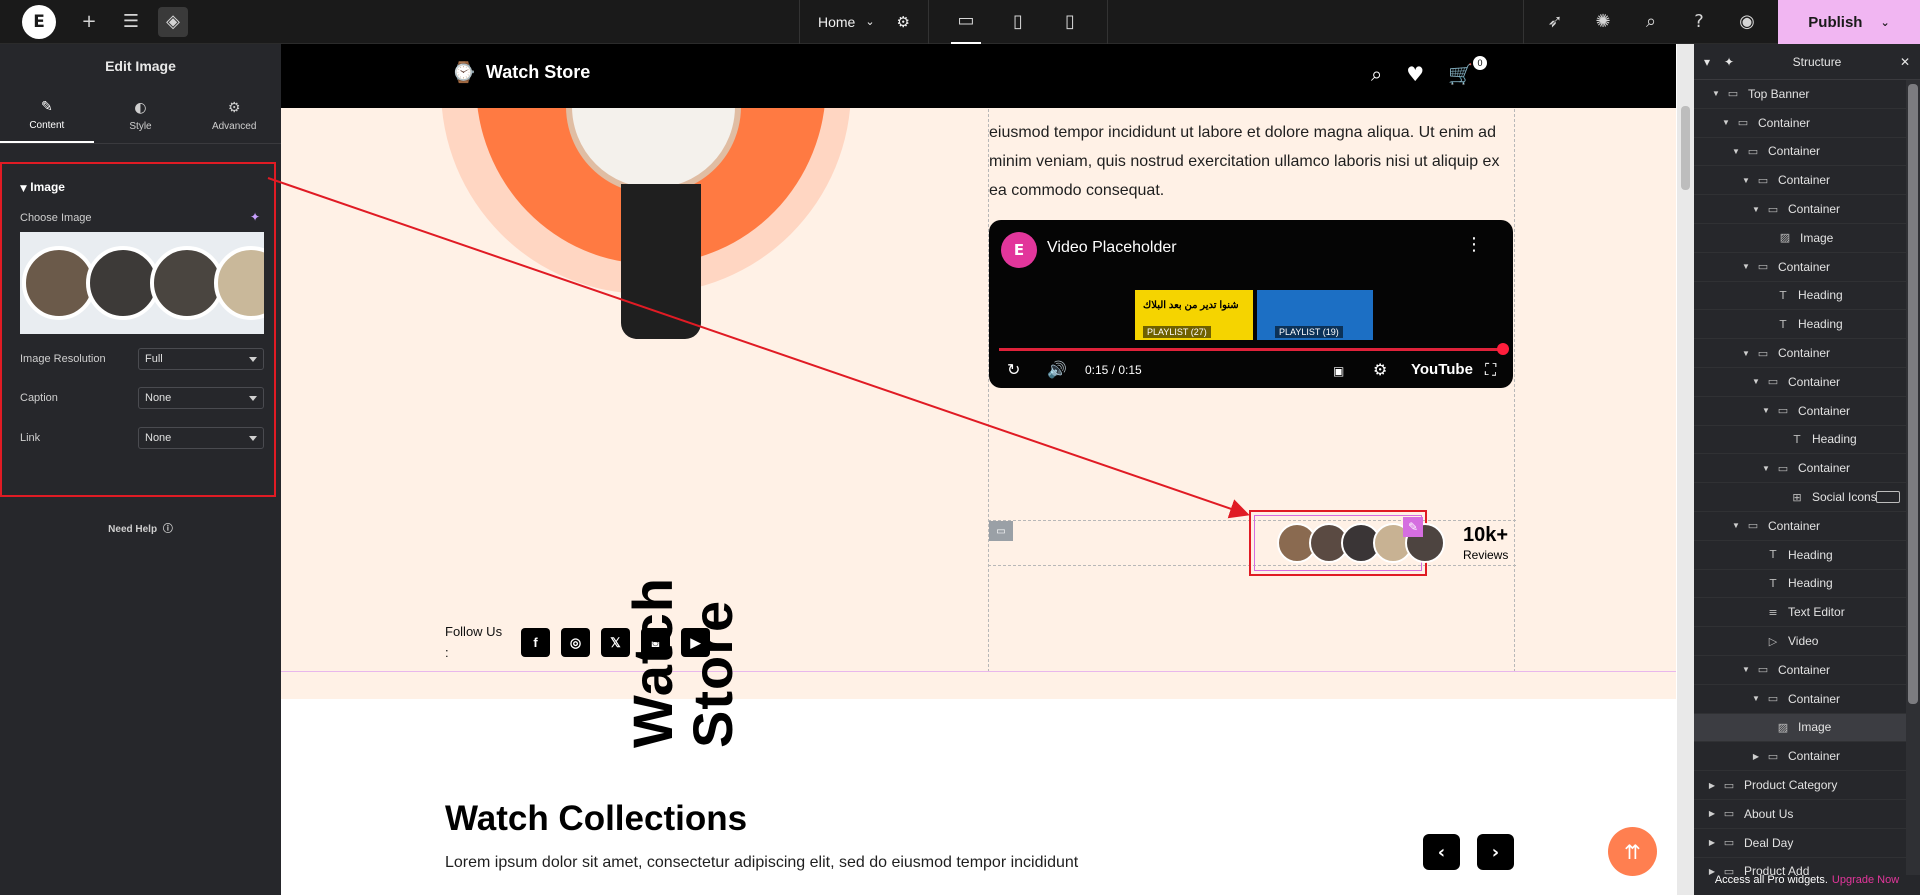 The width and height of the screenshot is (1920, 895). I want to click on cart-icon: 🛒, so click(1460, 74).